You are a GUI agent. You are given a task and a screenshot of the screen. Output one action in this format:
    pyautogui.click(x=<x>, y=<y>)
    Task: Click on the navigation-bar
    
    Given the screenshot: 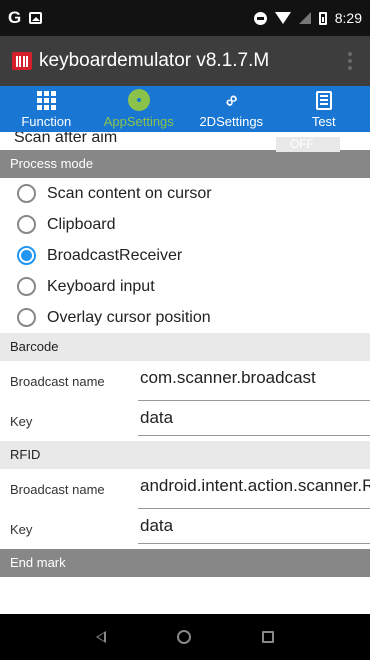 What is the action you would take?
    pyautogui.click(x=185, y=637)
    